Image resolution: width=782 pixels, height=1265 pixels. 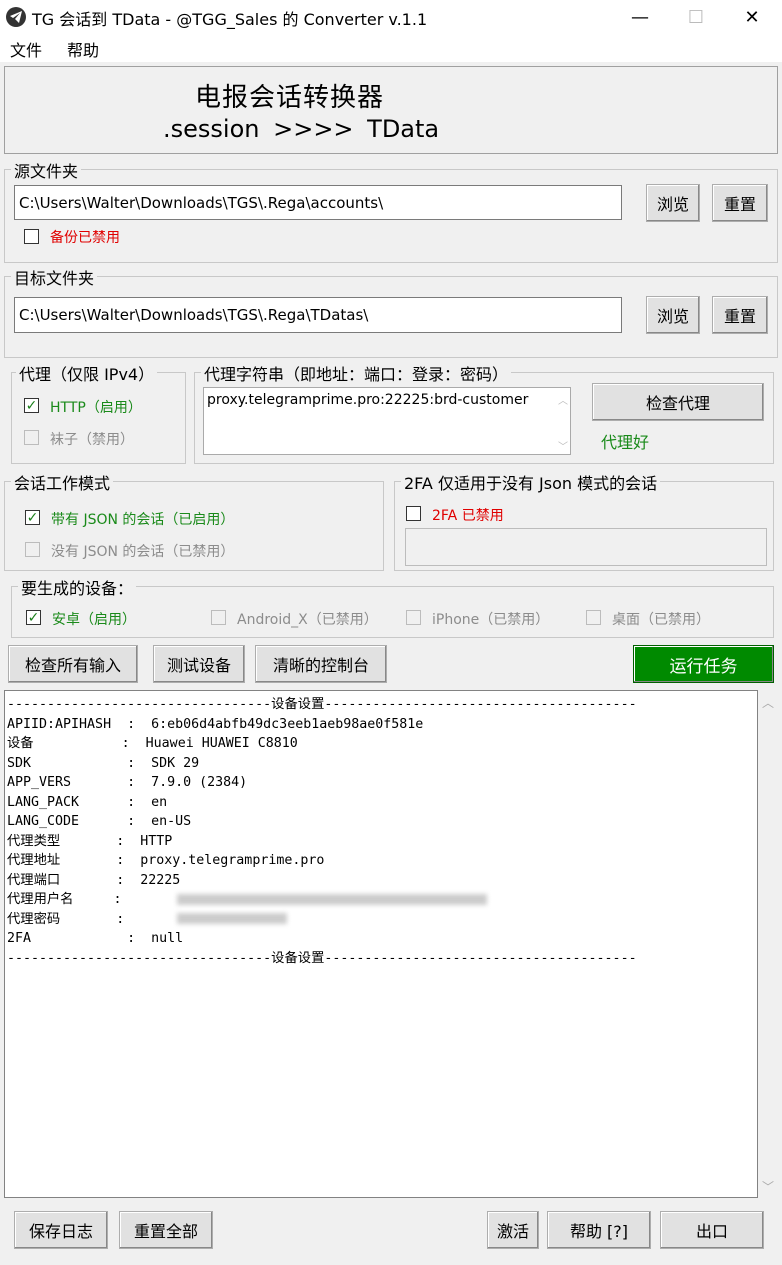 What do you see at coordinates (712, 1230) in the screenshot?
I see `exit-button: 出口` at bounding box center [712, 1230].